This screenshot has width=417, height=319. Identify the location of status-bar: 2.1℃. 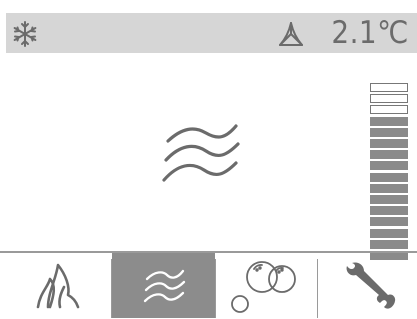
(211, 33).